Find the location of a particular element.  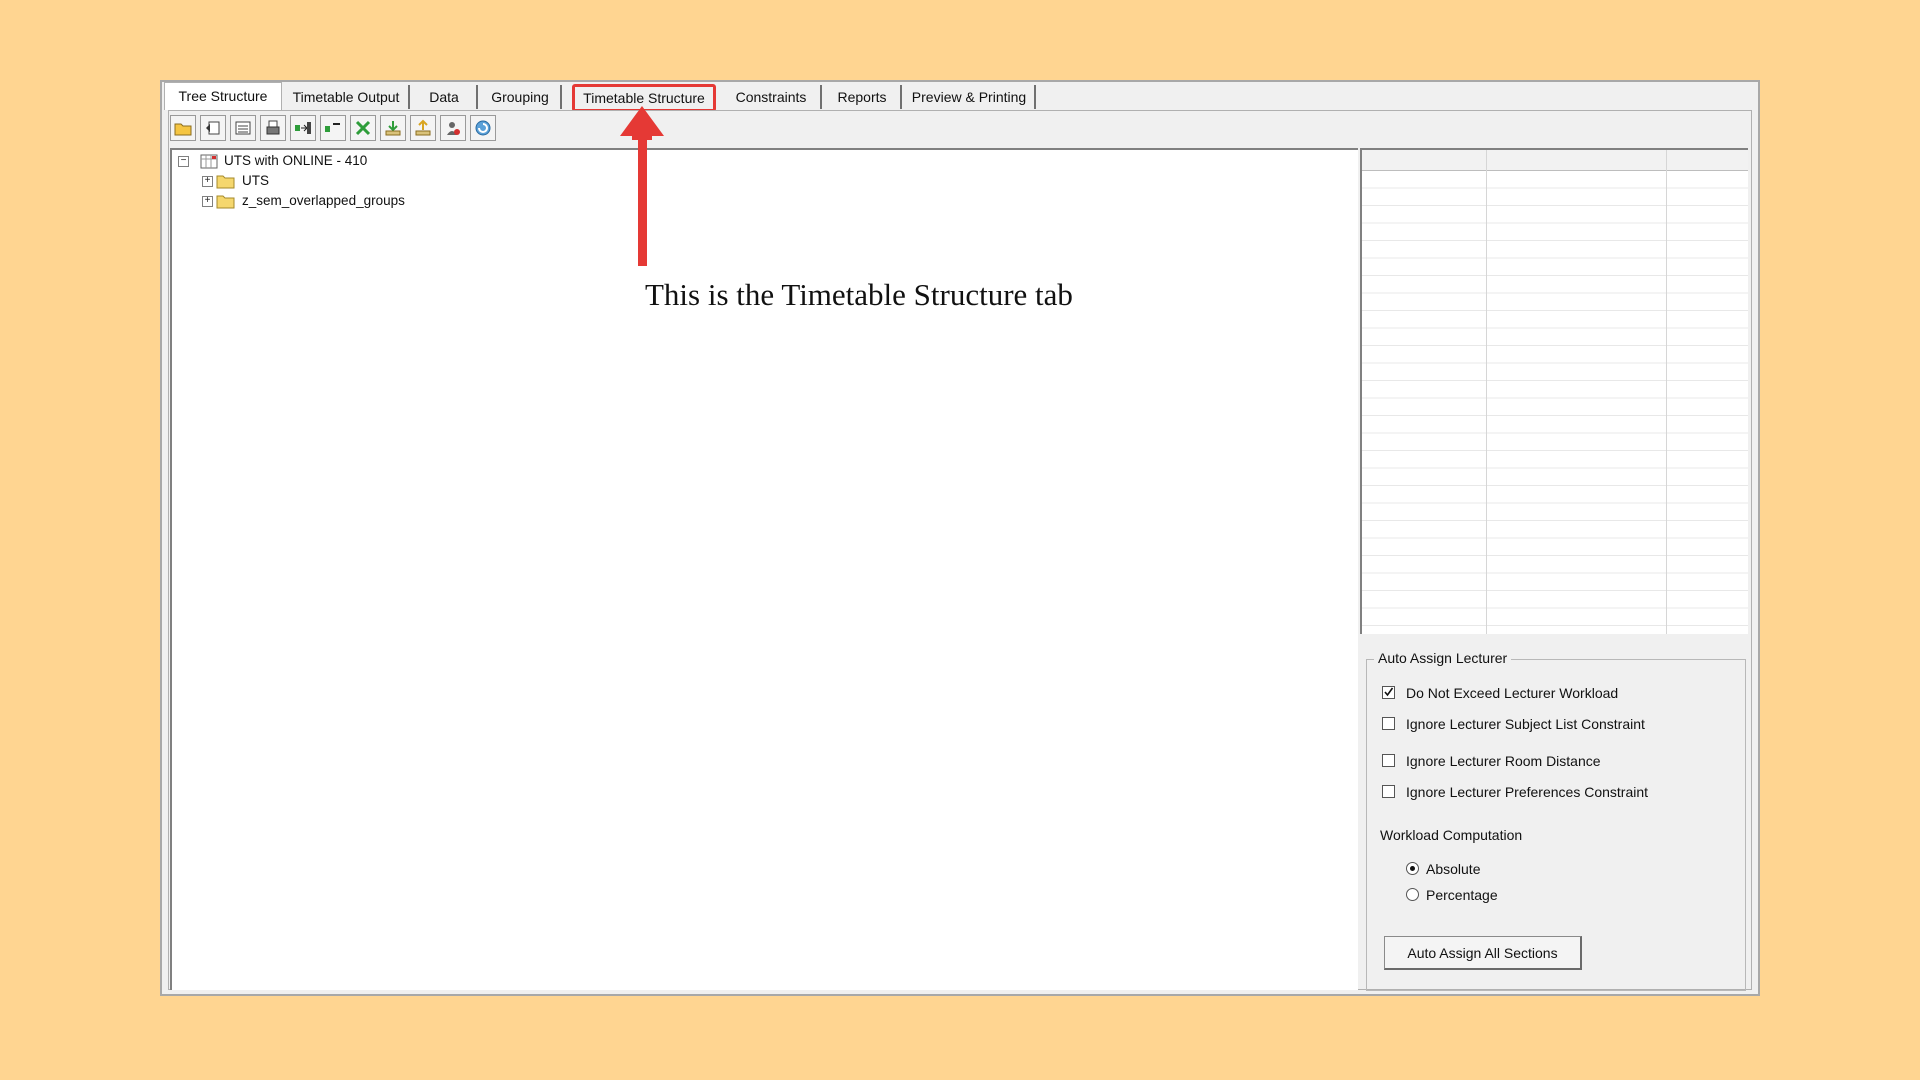

tree-node-label: z_sem_overlapped_groups is located at coordinates (323, 200).